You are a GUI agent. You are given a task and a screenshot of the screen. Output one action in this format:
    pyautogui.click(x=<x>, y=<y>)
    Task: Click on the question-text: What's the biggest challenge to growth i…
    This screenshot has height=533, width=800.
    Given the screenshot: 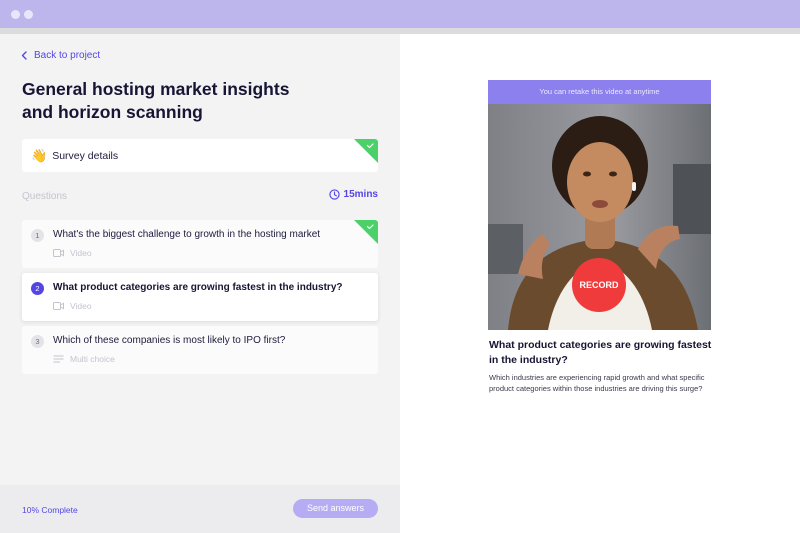 What is the action you would take?
    pyautogui.click(x=187, y=234)
    